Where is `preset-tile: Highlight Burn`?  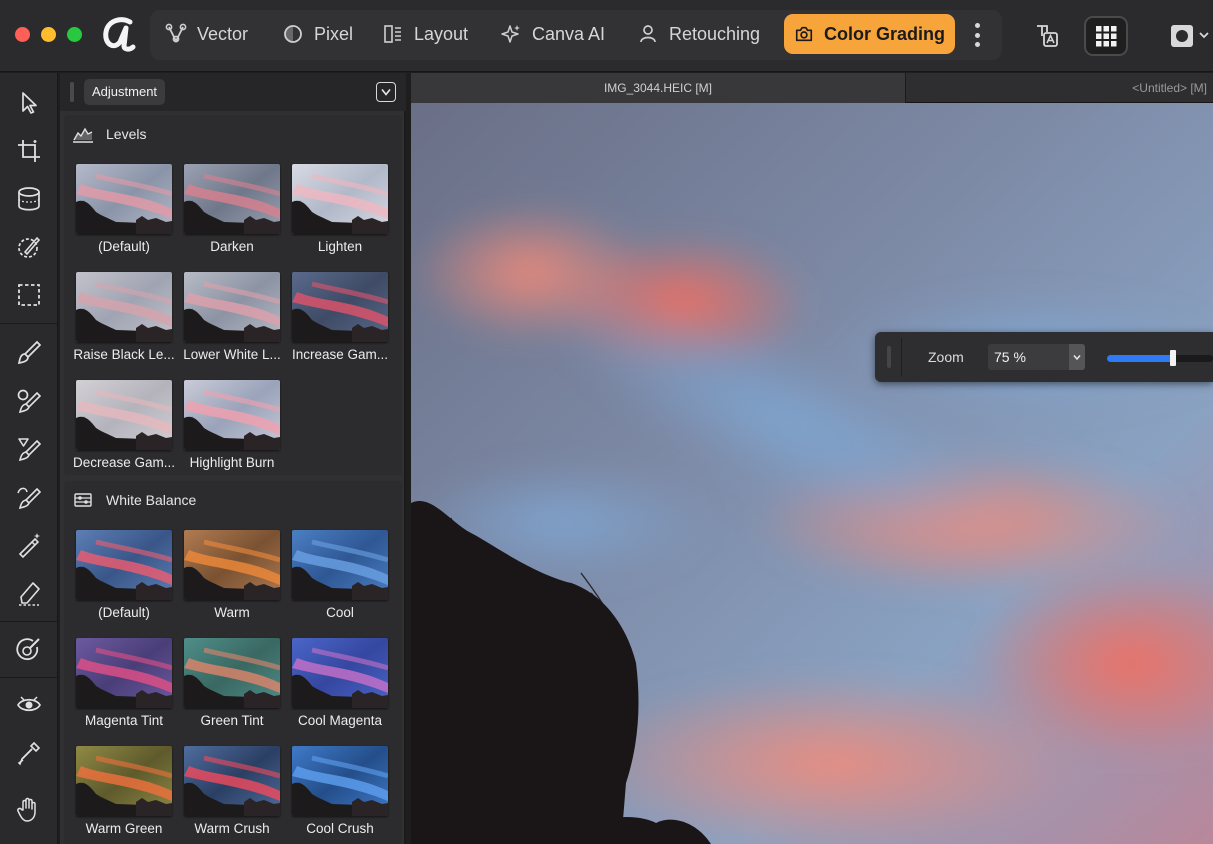
preset-tile: Highlight Burn is located at coordinates (228, 431).